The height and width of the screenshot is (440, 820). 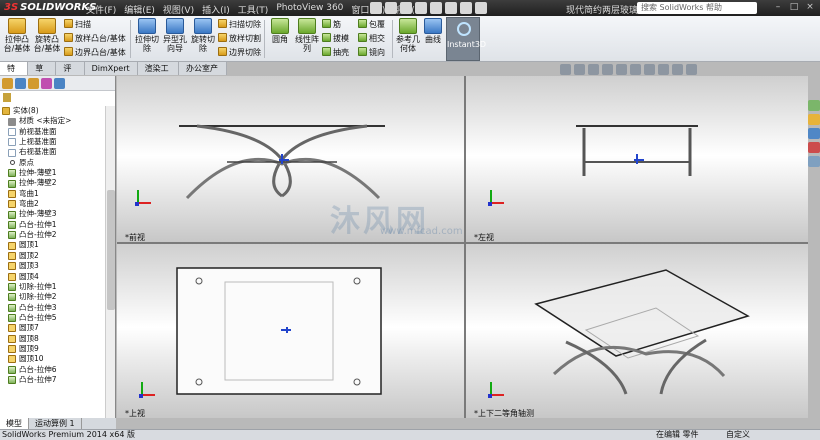 I want to click on boundary-boss-button: 边界凸台/基体, so click(x=95, y=52).